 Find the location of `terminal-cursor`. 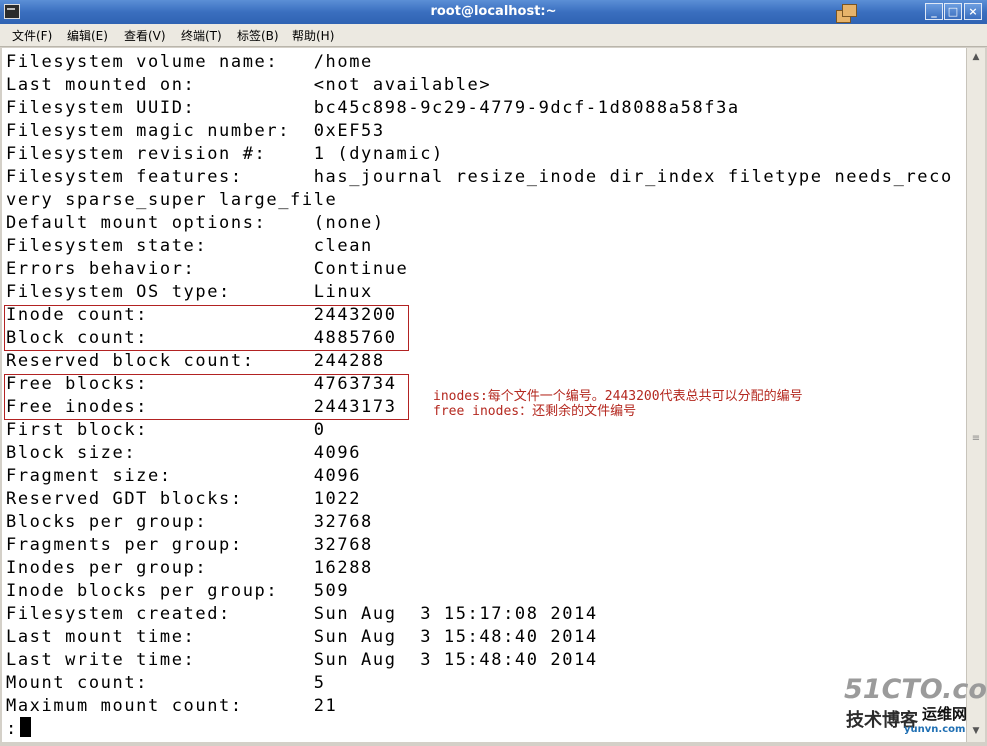

terminal-cursor is located at coordinates (25, 727).